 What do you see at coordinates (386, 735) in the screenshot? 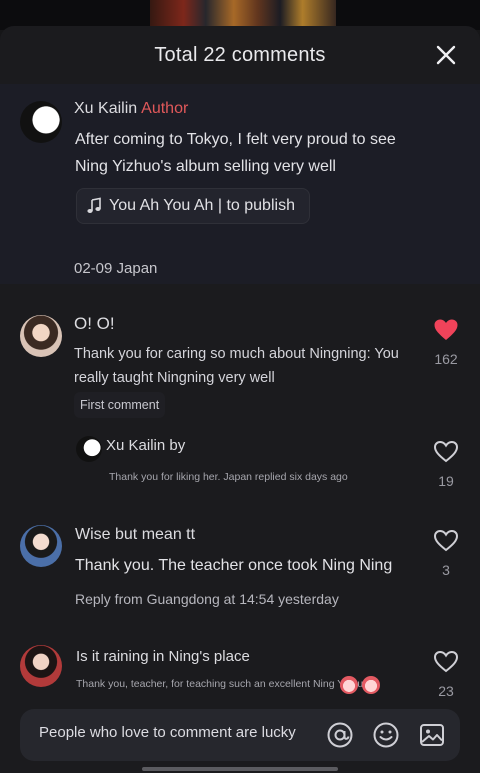
I see `emoji-icon` at bounding box center [386, 735].